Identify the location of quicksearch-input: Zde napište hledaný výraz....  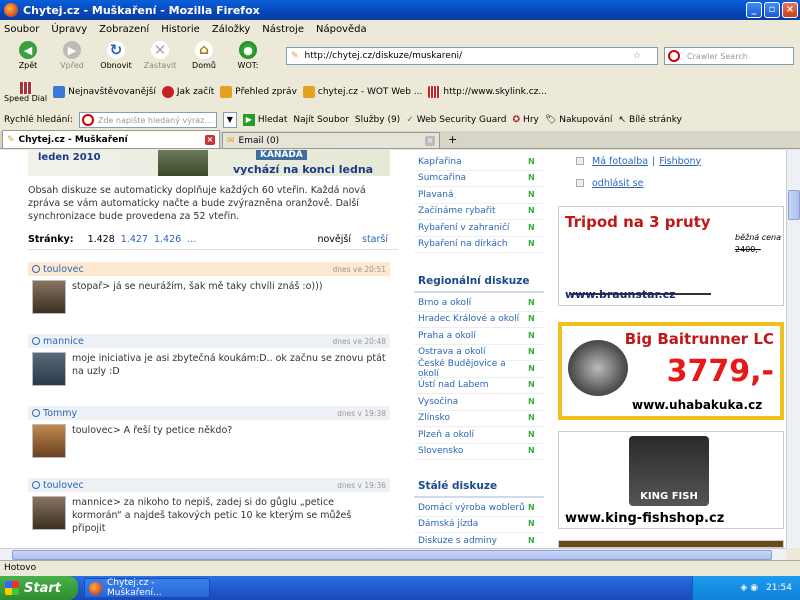
(147, 120).